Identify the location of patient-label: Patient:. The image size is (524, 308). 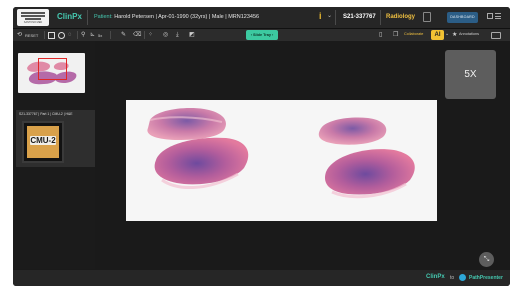
(103, 17).